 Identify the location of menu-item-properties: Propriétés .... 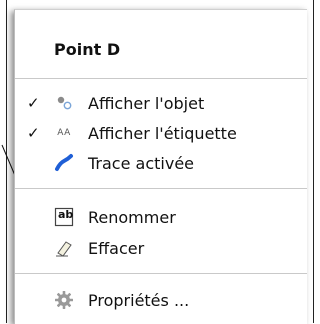
(161, 300).